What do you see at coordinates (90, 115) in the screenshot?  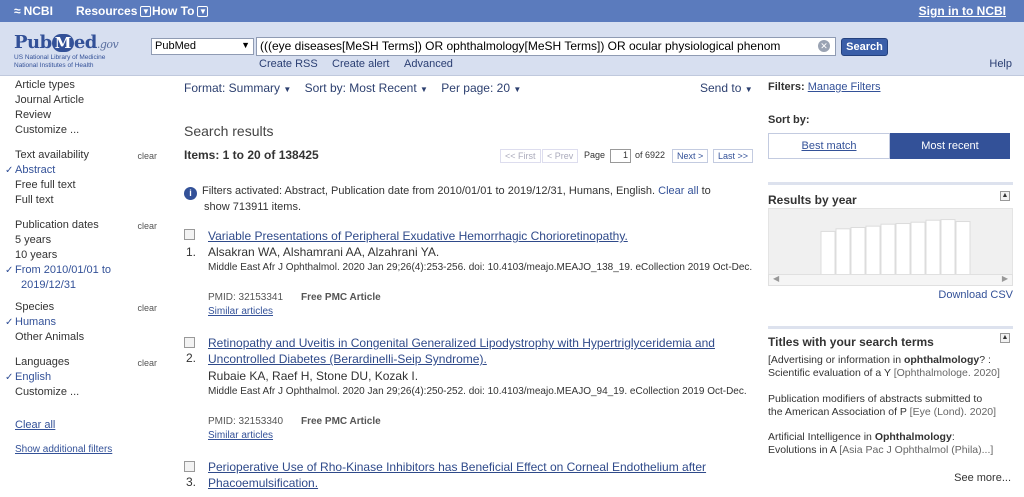 I see `filter-review: Review` at bounding box center [90, 115].